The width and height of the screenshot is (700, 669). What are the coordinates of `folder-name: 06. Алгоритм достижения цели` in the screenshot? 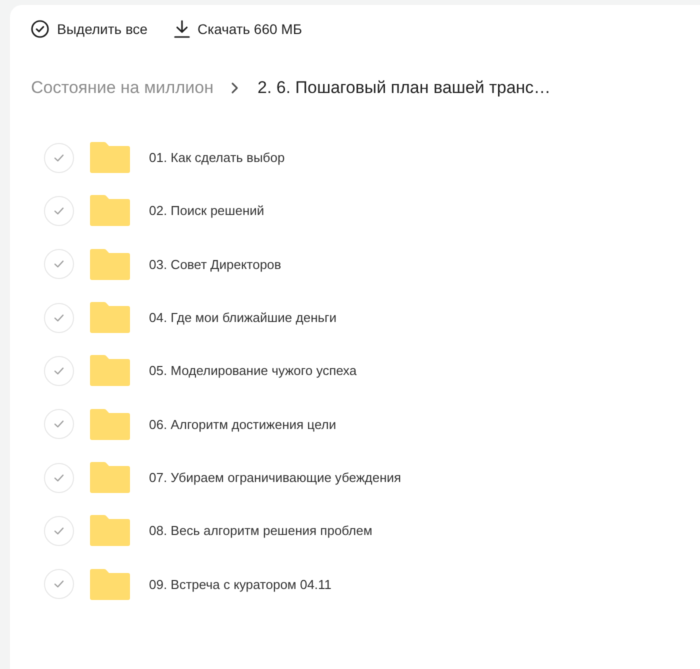 It's located at (242, 424).